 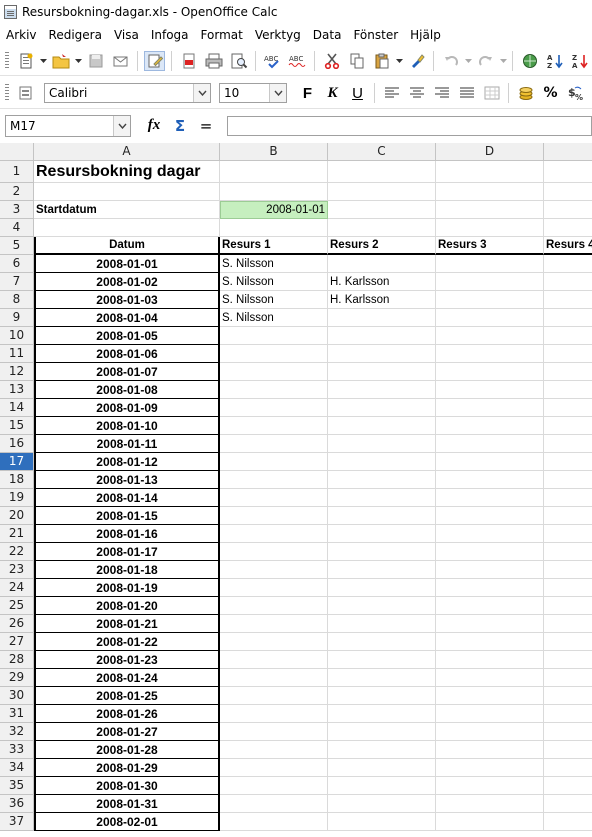 What do you see at coordinates (127, 660) in the screenshot?
I see `date-cell: 2008-01-23` at bounding box center [127, 660].